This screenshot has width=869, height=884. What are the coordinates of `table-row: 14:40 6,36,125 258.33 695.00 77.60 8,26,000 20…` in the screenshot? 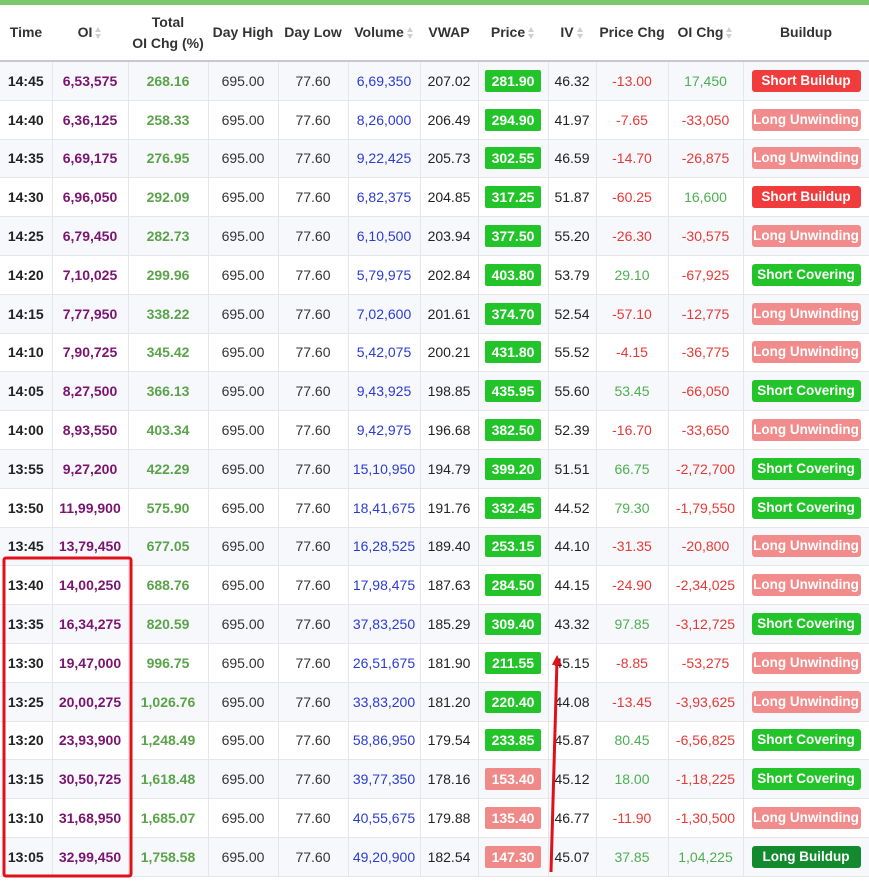 It's located at (434, 120).